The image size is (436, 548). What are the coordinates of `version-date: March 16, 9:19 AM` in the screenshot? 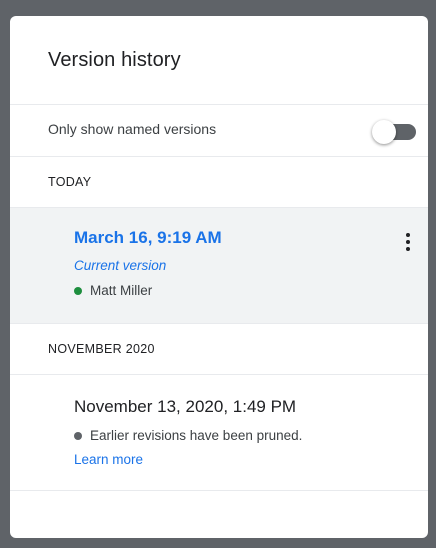 It's located at (148, 237).